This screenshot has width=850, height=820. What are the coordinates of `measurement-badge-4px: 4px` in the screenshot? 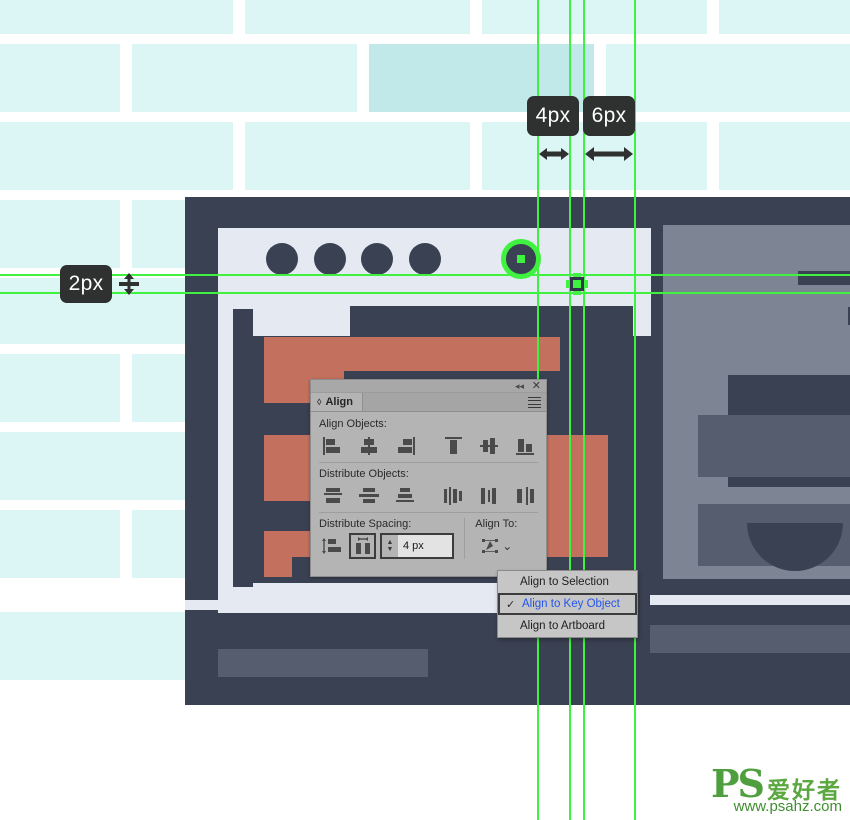 It's located at (553, 116).